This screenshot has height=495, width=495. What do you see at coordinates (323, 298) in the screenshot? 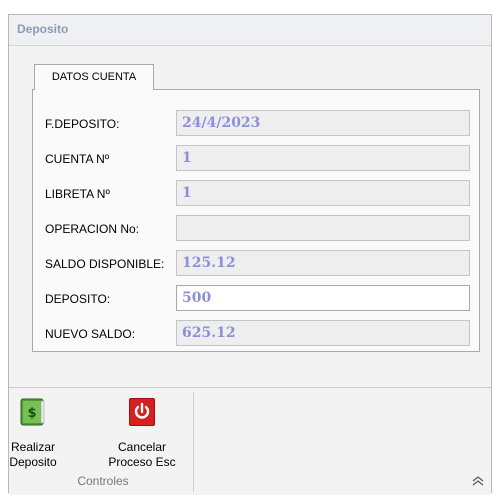
I see `deposito-field: 500` at bounding box center [323, 298].